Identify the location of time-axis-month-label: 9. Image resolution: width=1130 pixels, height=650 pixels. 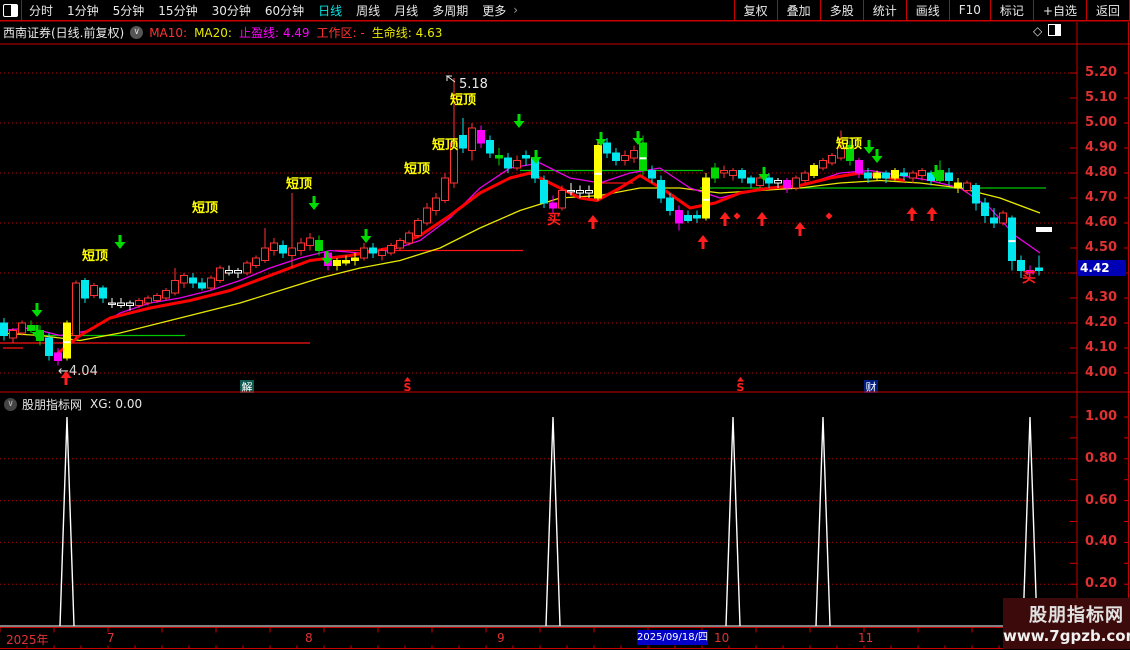
(501, 638).